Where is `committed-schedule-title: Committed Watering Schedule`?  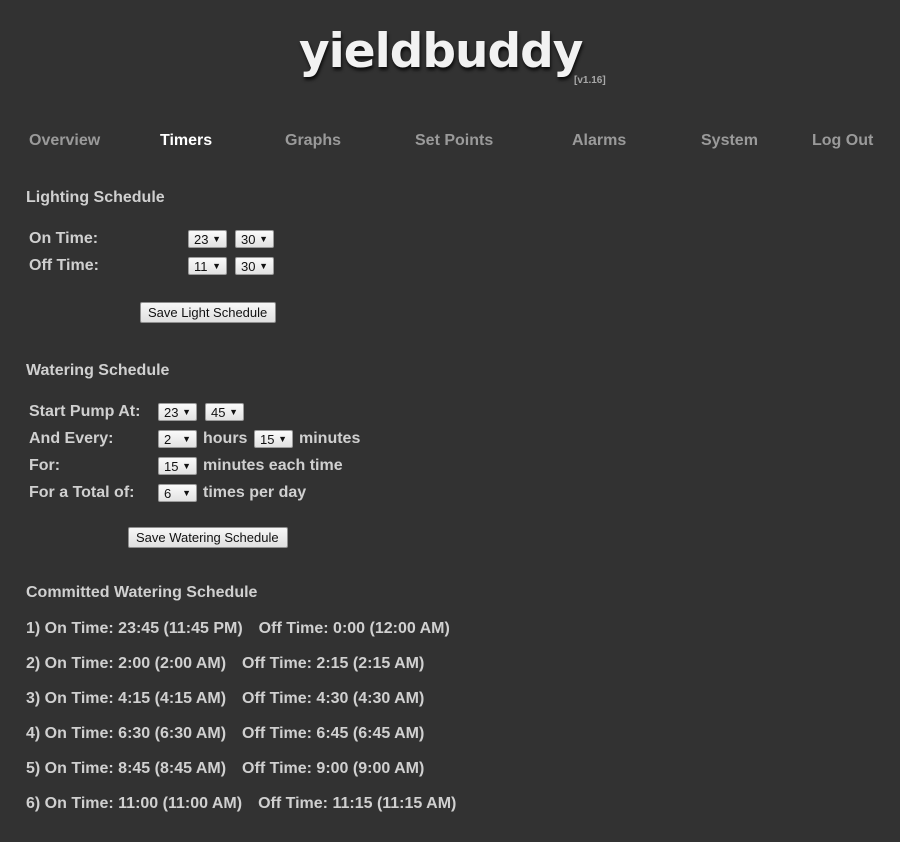
committed-schedule-title: Committed Watering Schedule is located at coordinates (142, 592).